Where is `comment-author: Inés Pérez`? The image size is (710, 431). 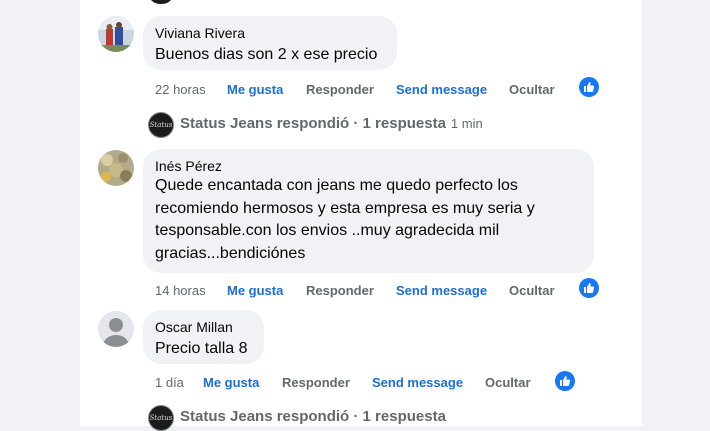
comment-author: Inés Pérez is located at coordinates (368, 166).